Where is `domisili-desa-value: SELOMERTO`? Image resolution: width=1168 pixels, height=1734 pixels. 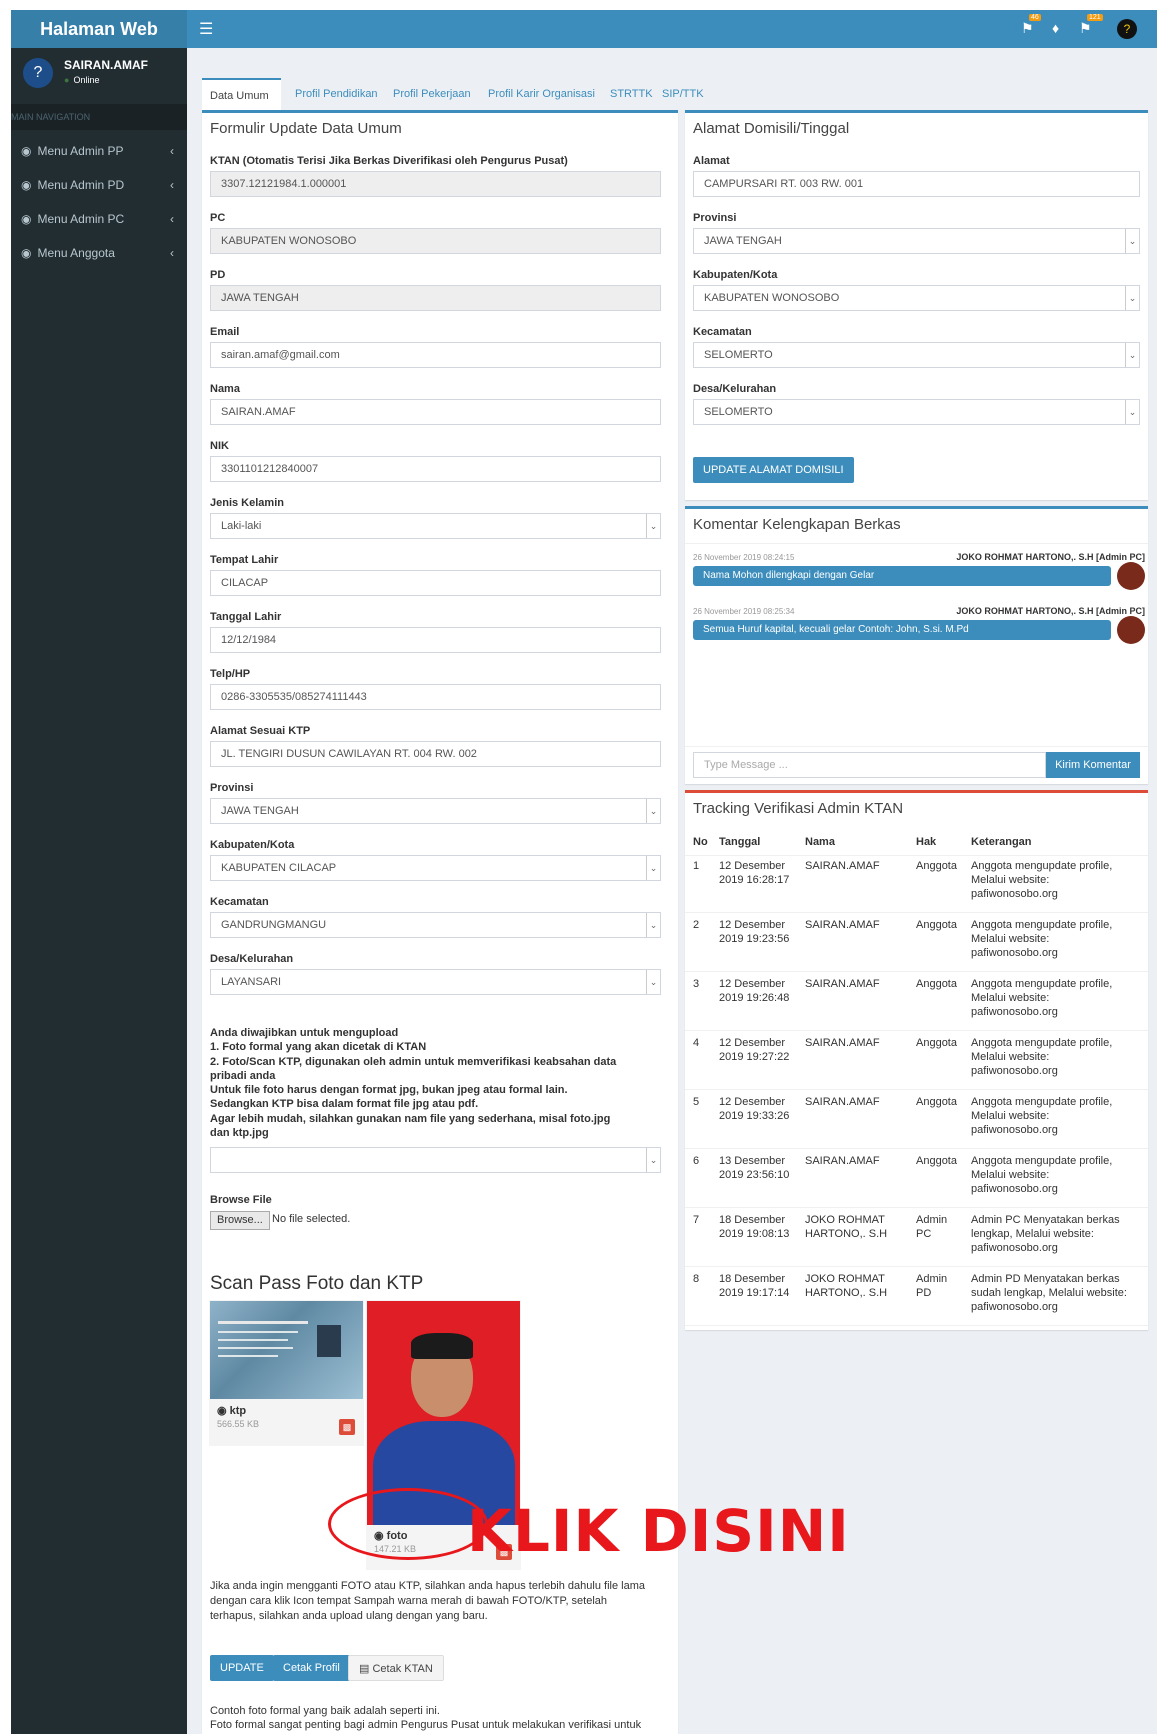 domisili-desa-value: SELOMERTO is located at coordinates (738, 412).